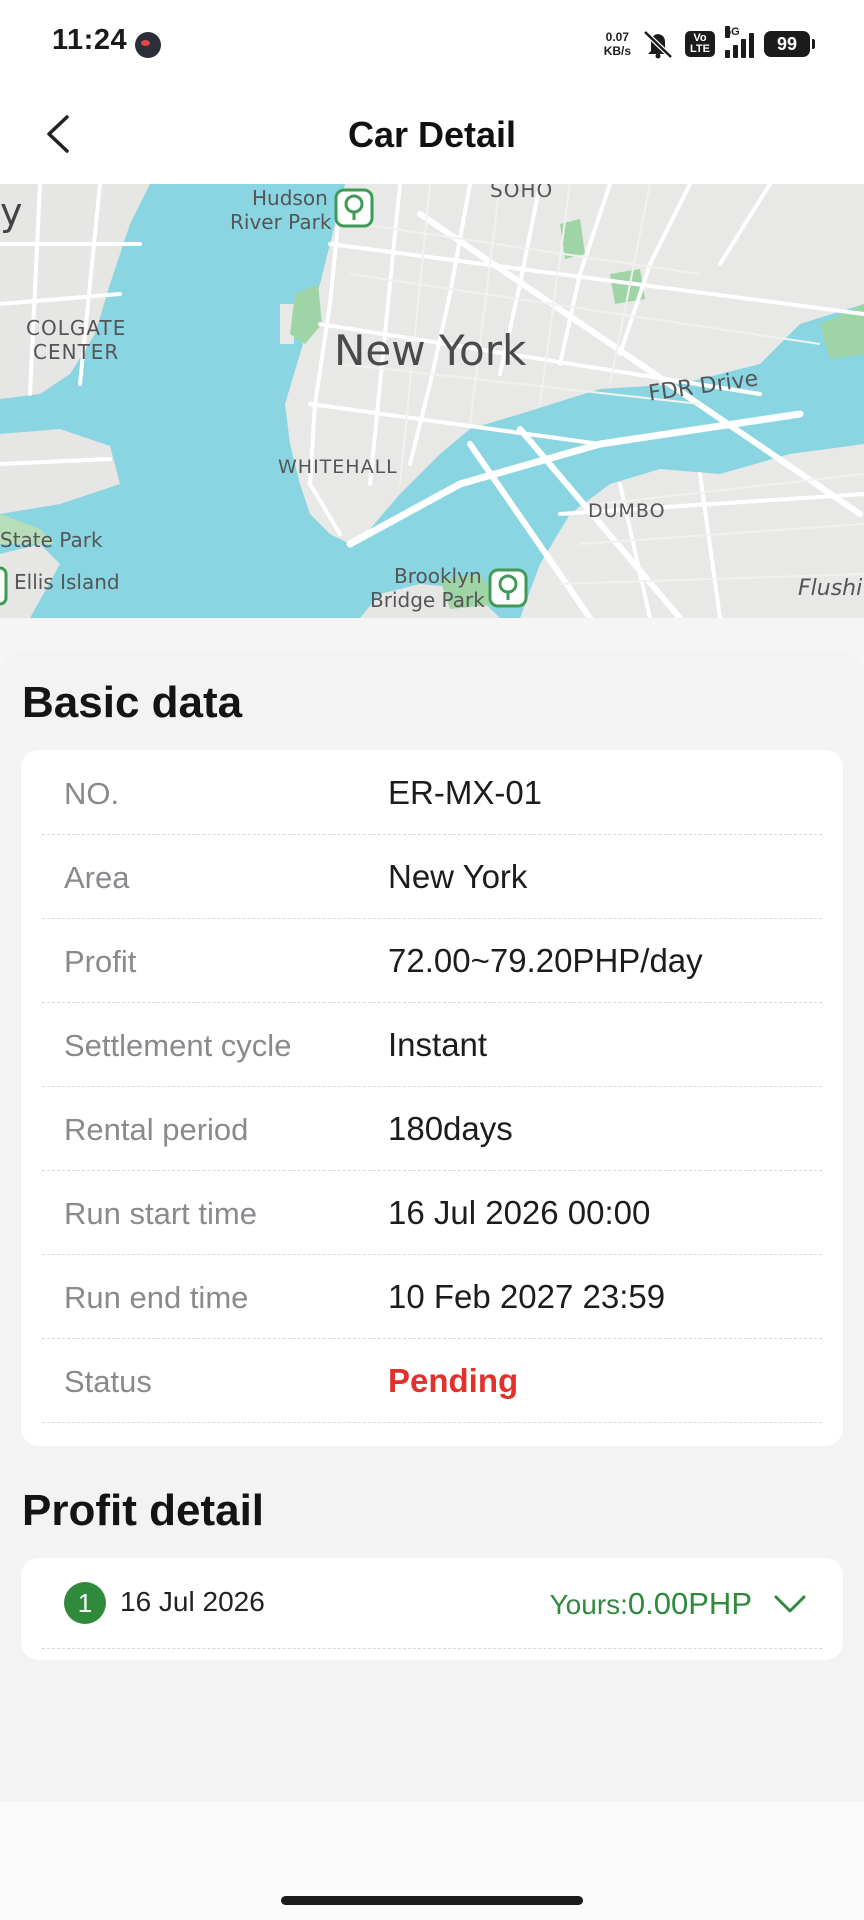 The width and height of the screenshot is (864, 1920). Describe the element at coordinates (438, 576) in the screenshot. I see `map-label-brooklyn-bridge-park-1: Brooklyn` at that location.